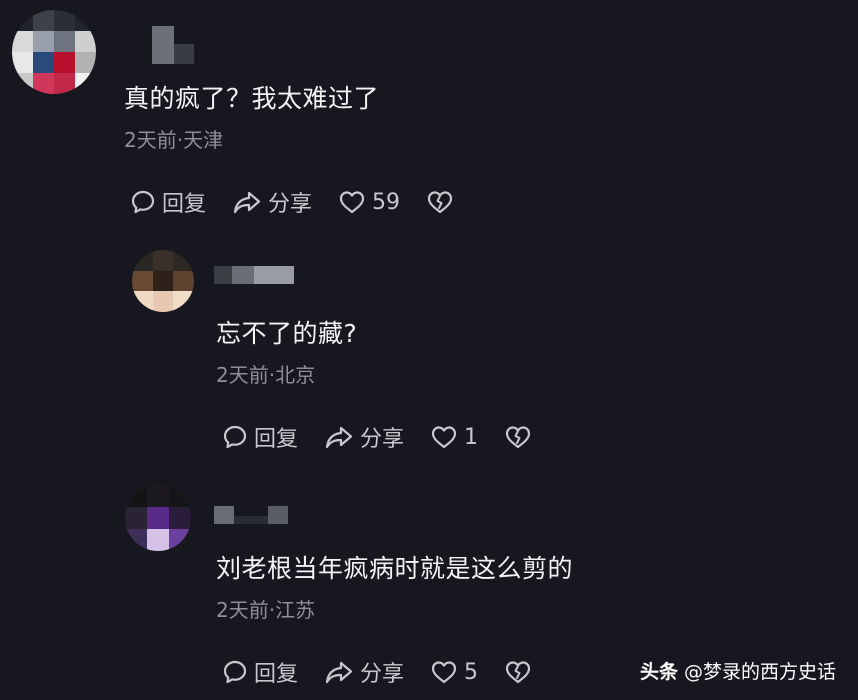 The width and height of the screenshot is (858, 700). What do you see at coordinates (266, 375) in the screenshot?
I see `comment-meta: 2天前·北京` at bounding box center [266, 375].